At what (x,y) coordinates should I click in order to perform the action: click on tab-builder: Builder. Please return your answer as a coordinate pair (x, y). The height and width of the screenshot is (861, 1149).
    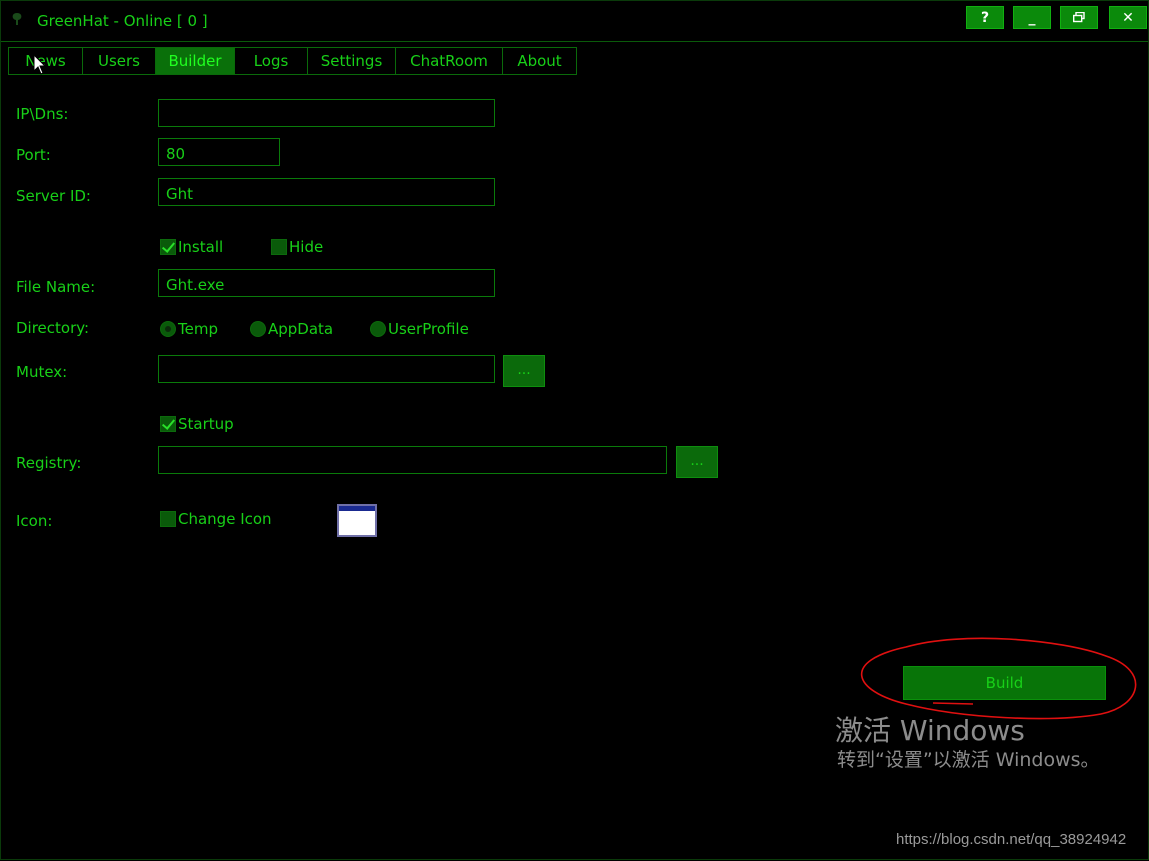
    Looking at the image, I should click on (195, 61).